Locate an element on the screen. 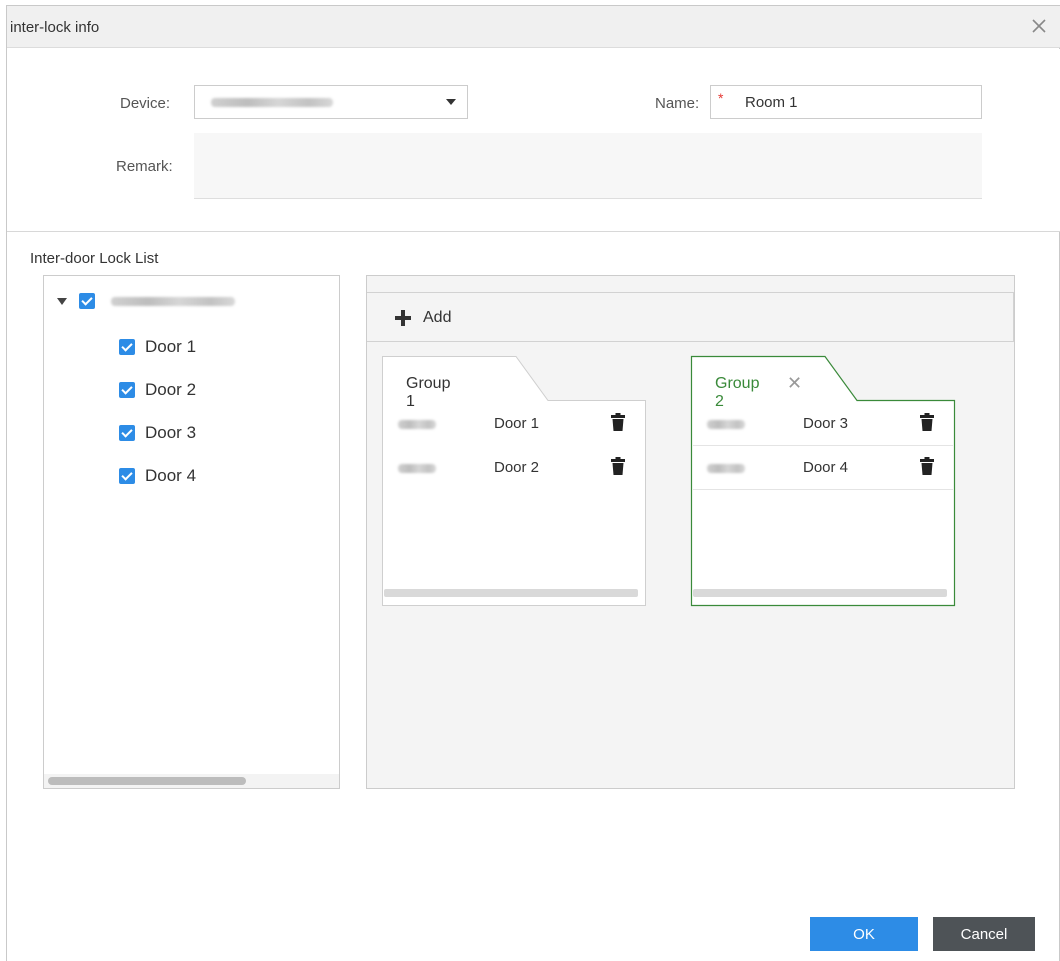  tree-device-row is located at coordinates (146, 301).